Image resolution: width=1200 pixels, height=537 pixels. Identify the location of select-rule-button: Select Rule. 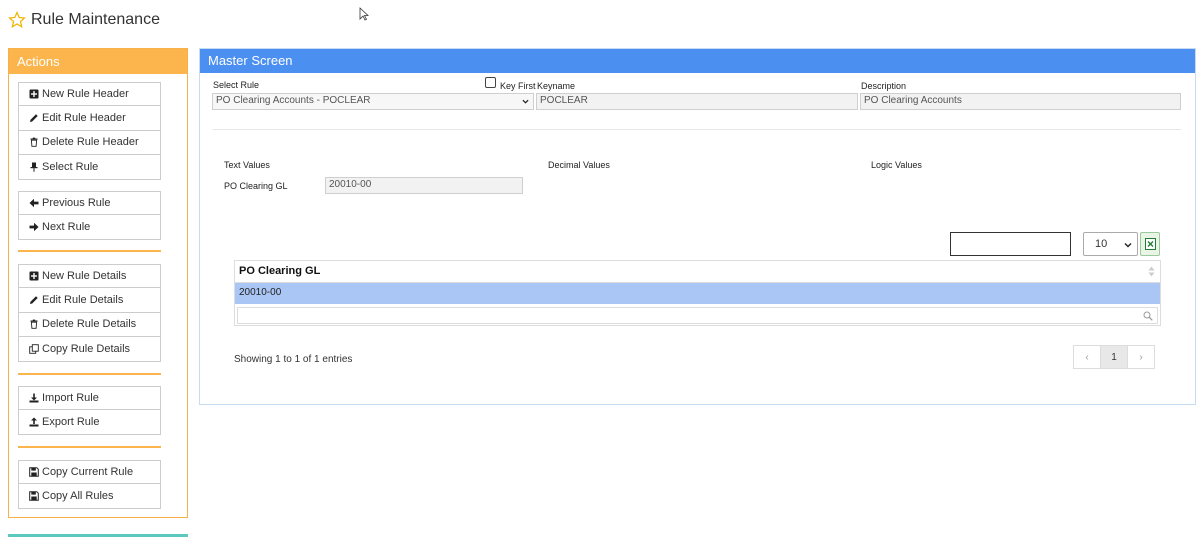
(89, 167).